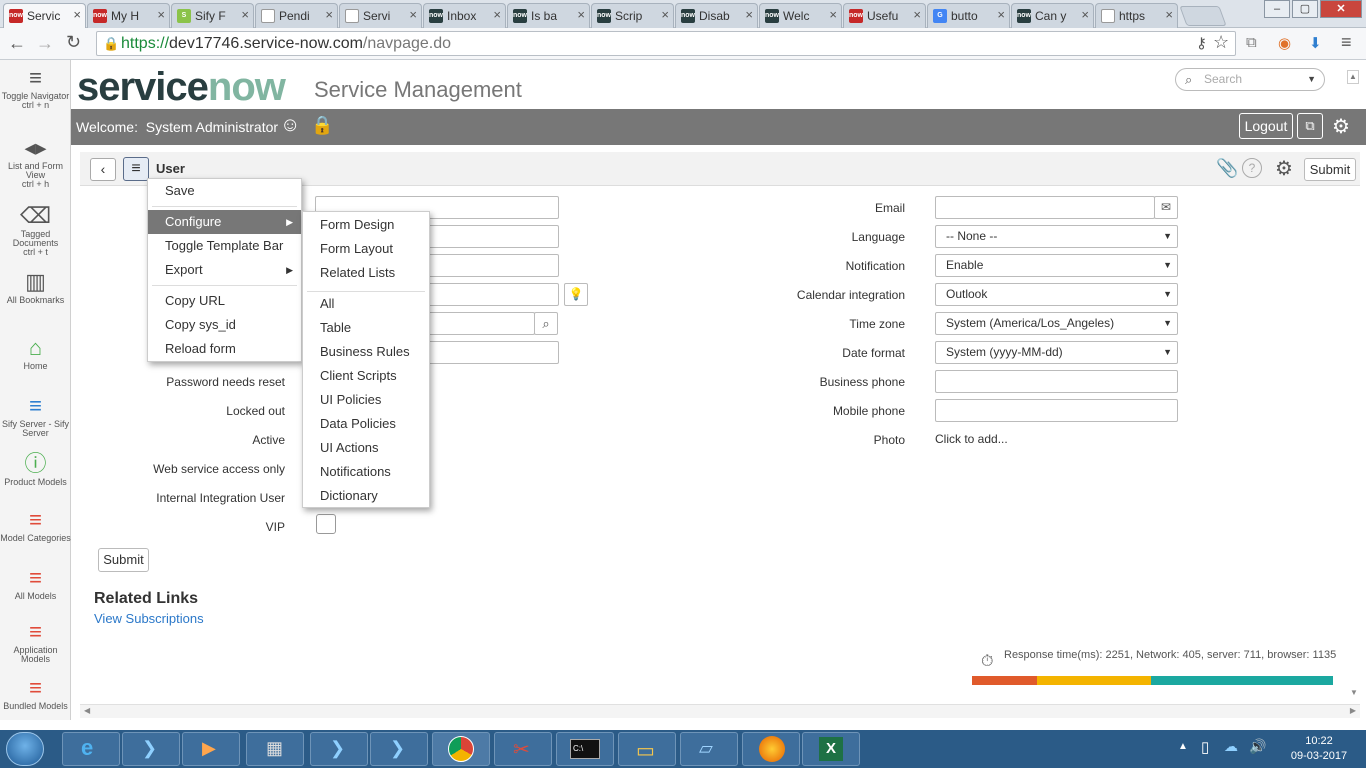 The image size is (1366, 768). What do you see at coordinates (35, 469) in the screenshot?
I see `navigator-item: ⓘ Product Models` at bounding box center [35, 469].